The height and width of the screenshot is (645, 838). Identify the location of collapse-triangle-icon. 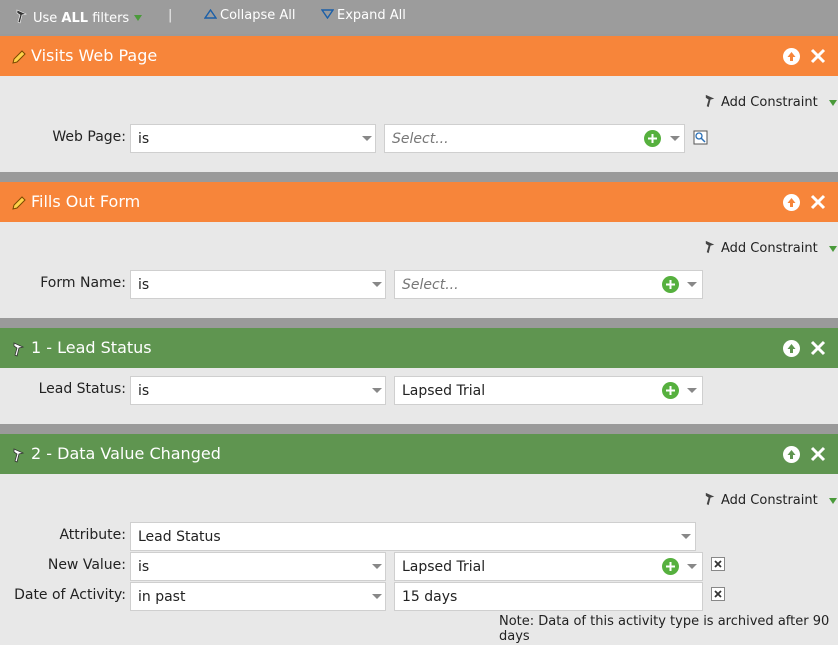
(210, 15).